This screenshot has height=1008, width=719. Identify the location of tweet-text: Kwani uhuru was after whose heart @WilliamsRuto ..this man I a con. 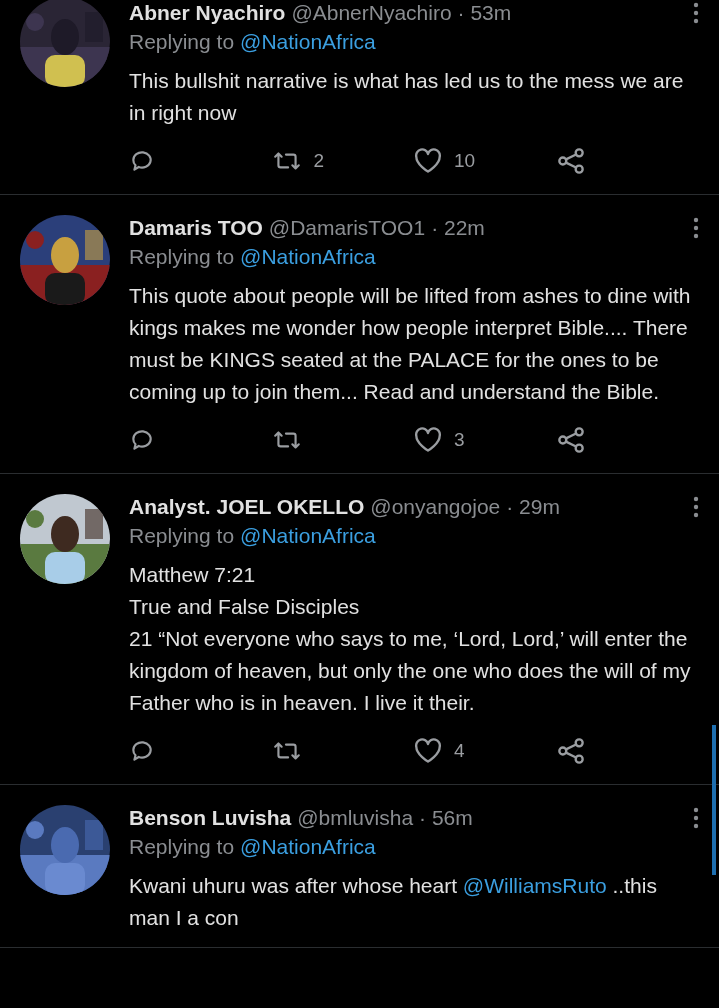
(393, 902).